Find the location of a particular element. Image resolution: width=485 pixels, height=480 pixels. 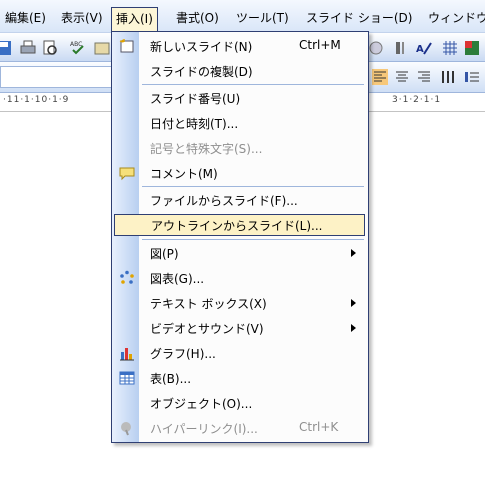

new-slide-icon is located at coordinates (126, 46).